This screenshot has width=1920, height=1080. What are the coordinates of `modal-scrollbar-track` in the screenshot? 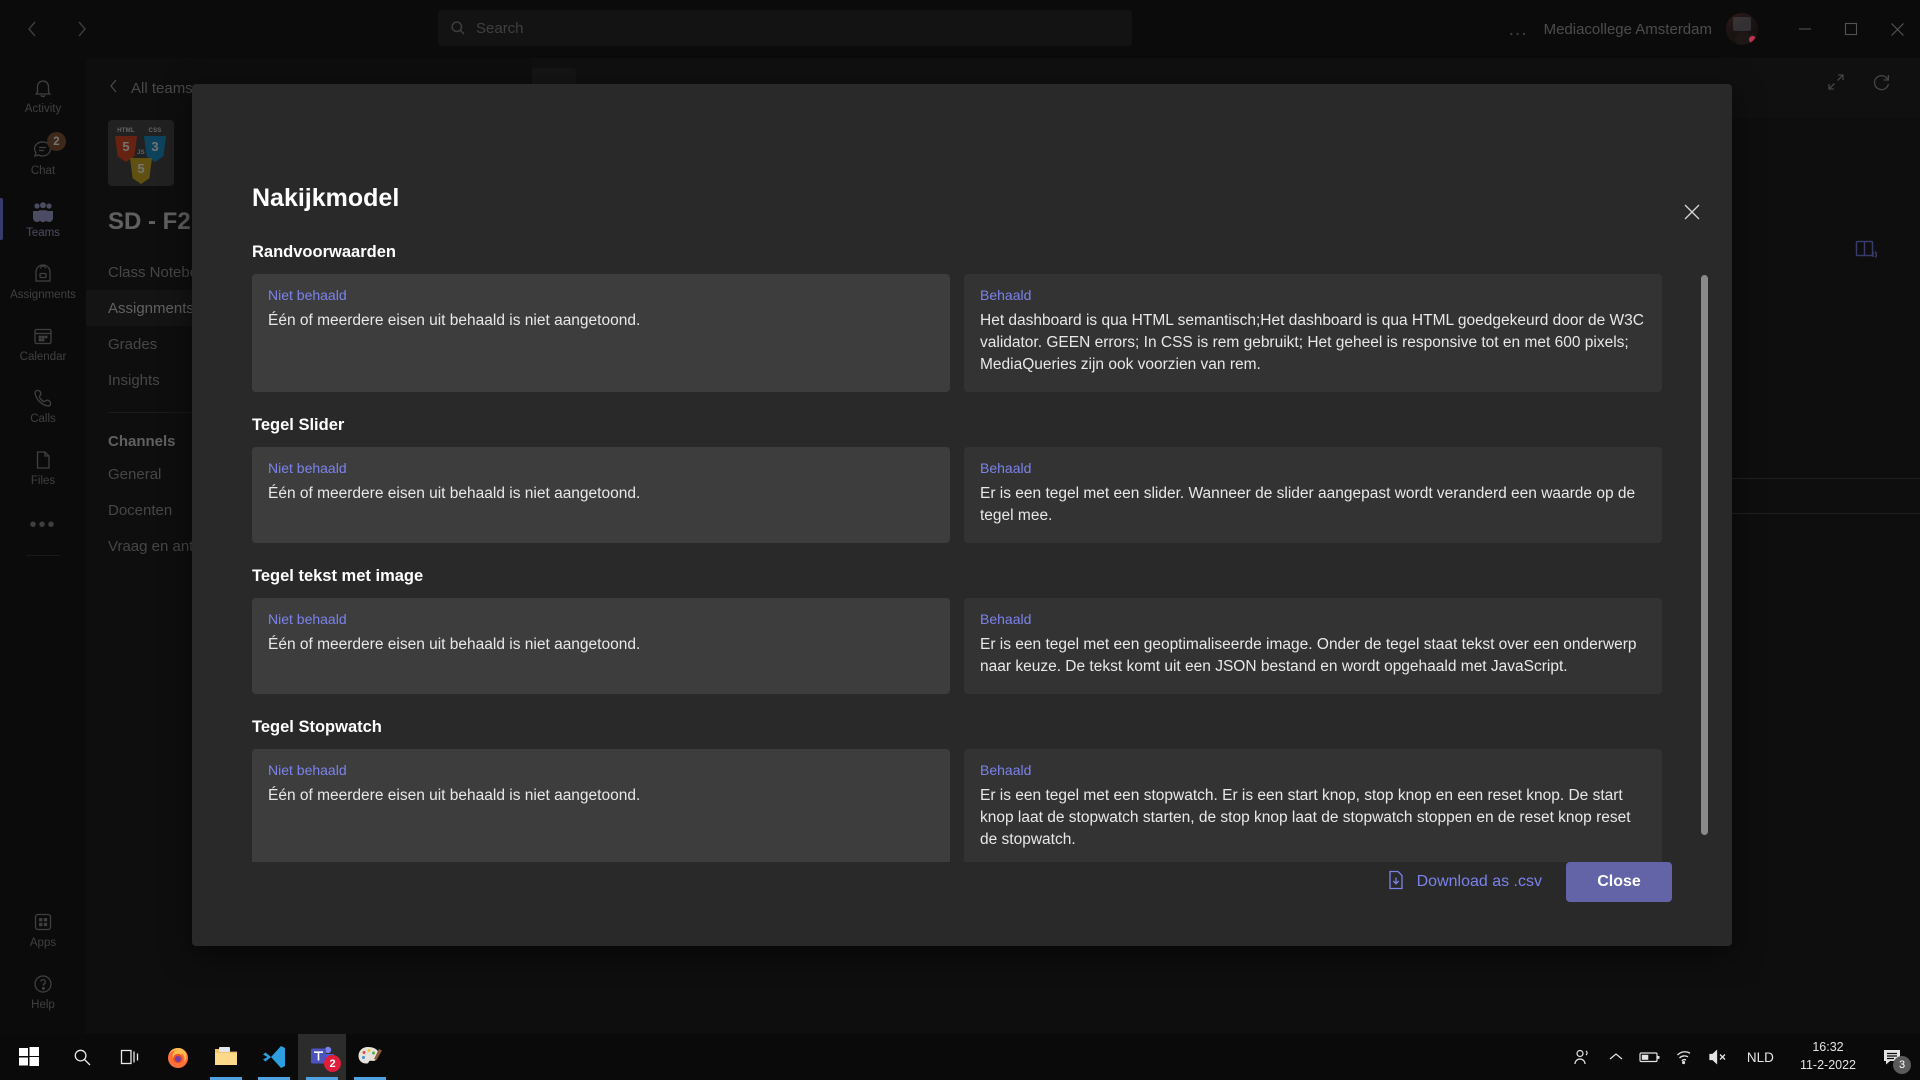 It's located at (1704, 552).